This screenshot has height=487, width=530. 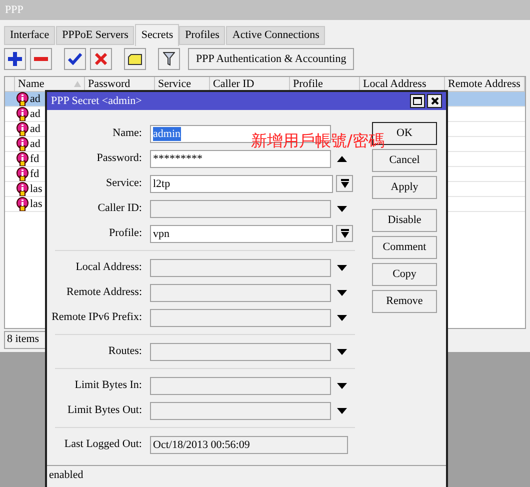 I want to click on field-label: Remote Address:, so click(x=104, y=292).